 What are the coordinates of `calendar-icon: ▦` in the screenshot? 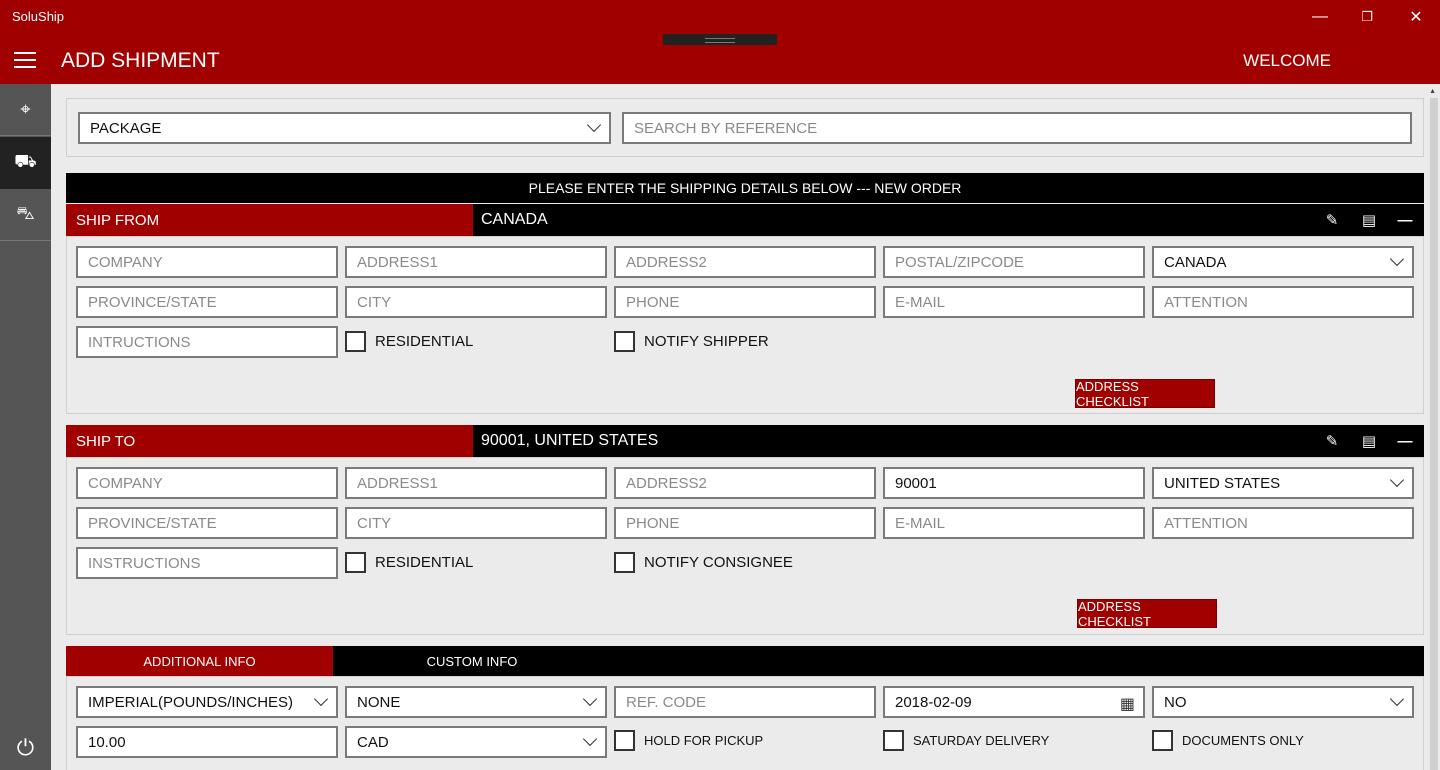 It's located at (1127, 704).